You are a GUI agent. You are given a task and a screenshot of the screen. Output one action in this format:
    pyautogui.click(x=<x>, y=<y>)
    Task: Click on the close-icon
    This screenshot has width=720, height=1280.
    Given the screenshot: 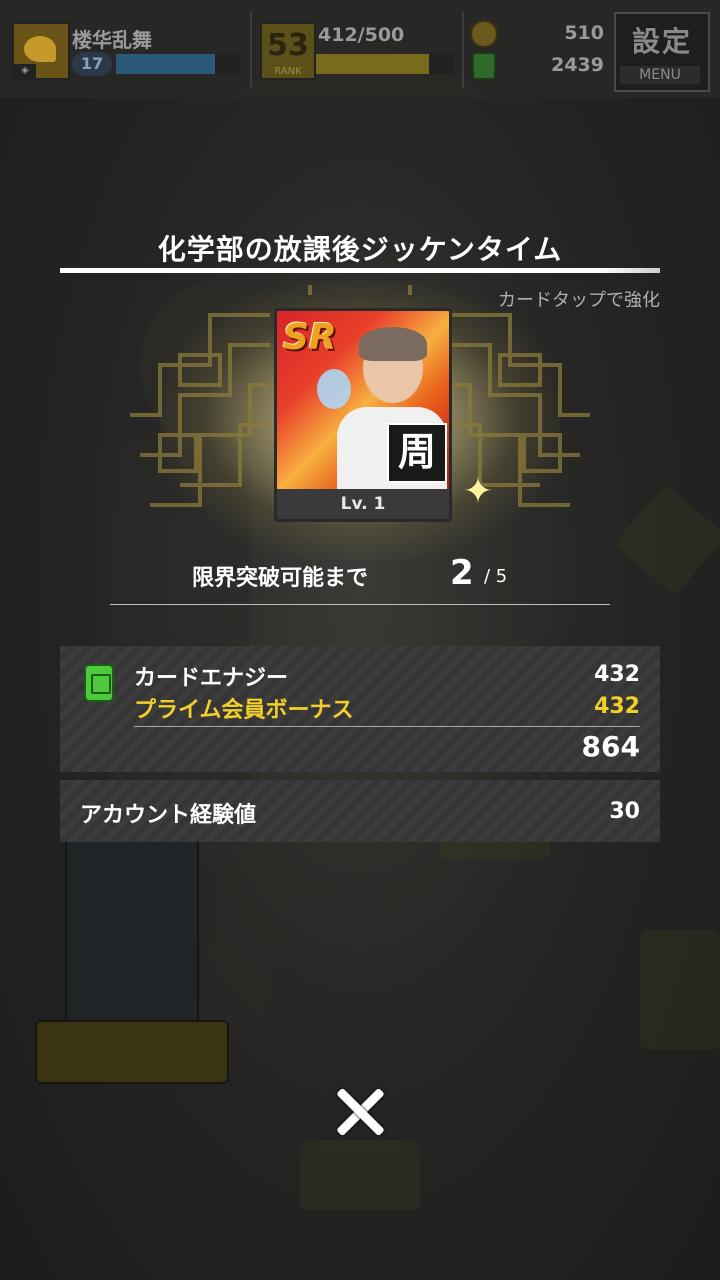 What is the action you would take?
    pyautogui.click(x=360, y=1112)
    